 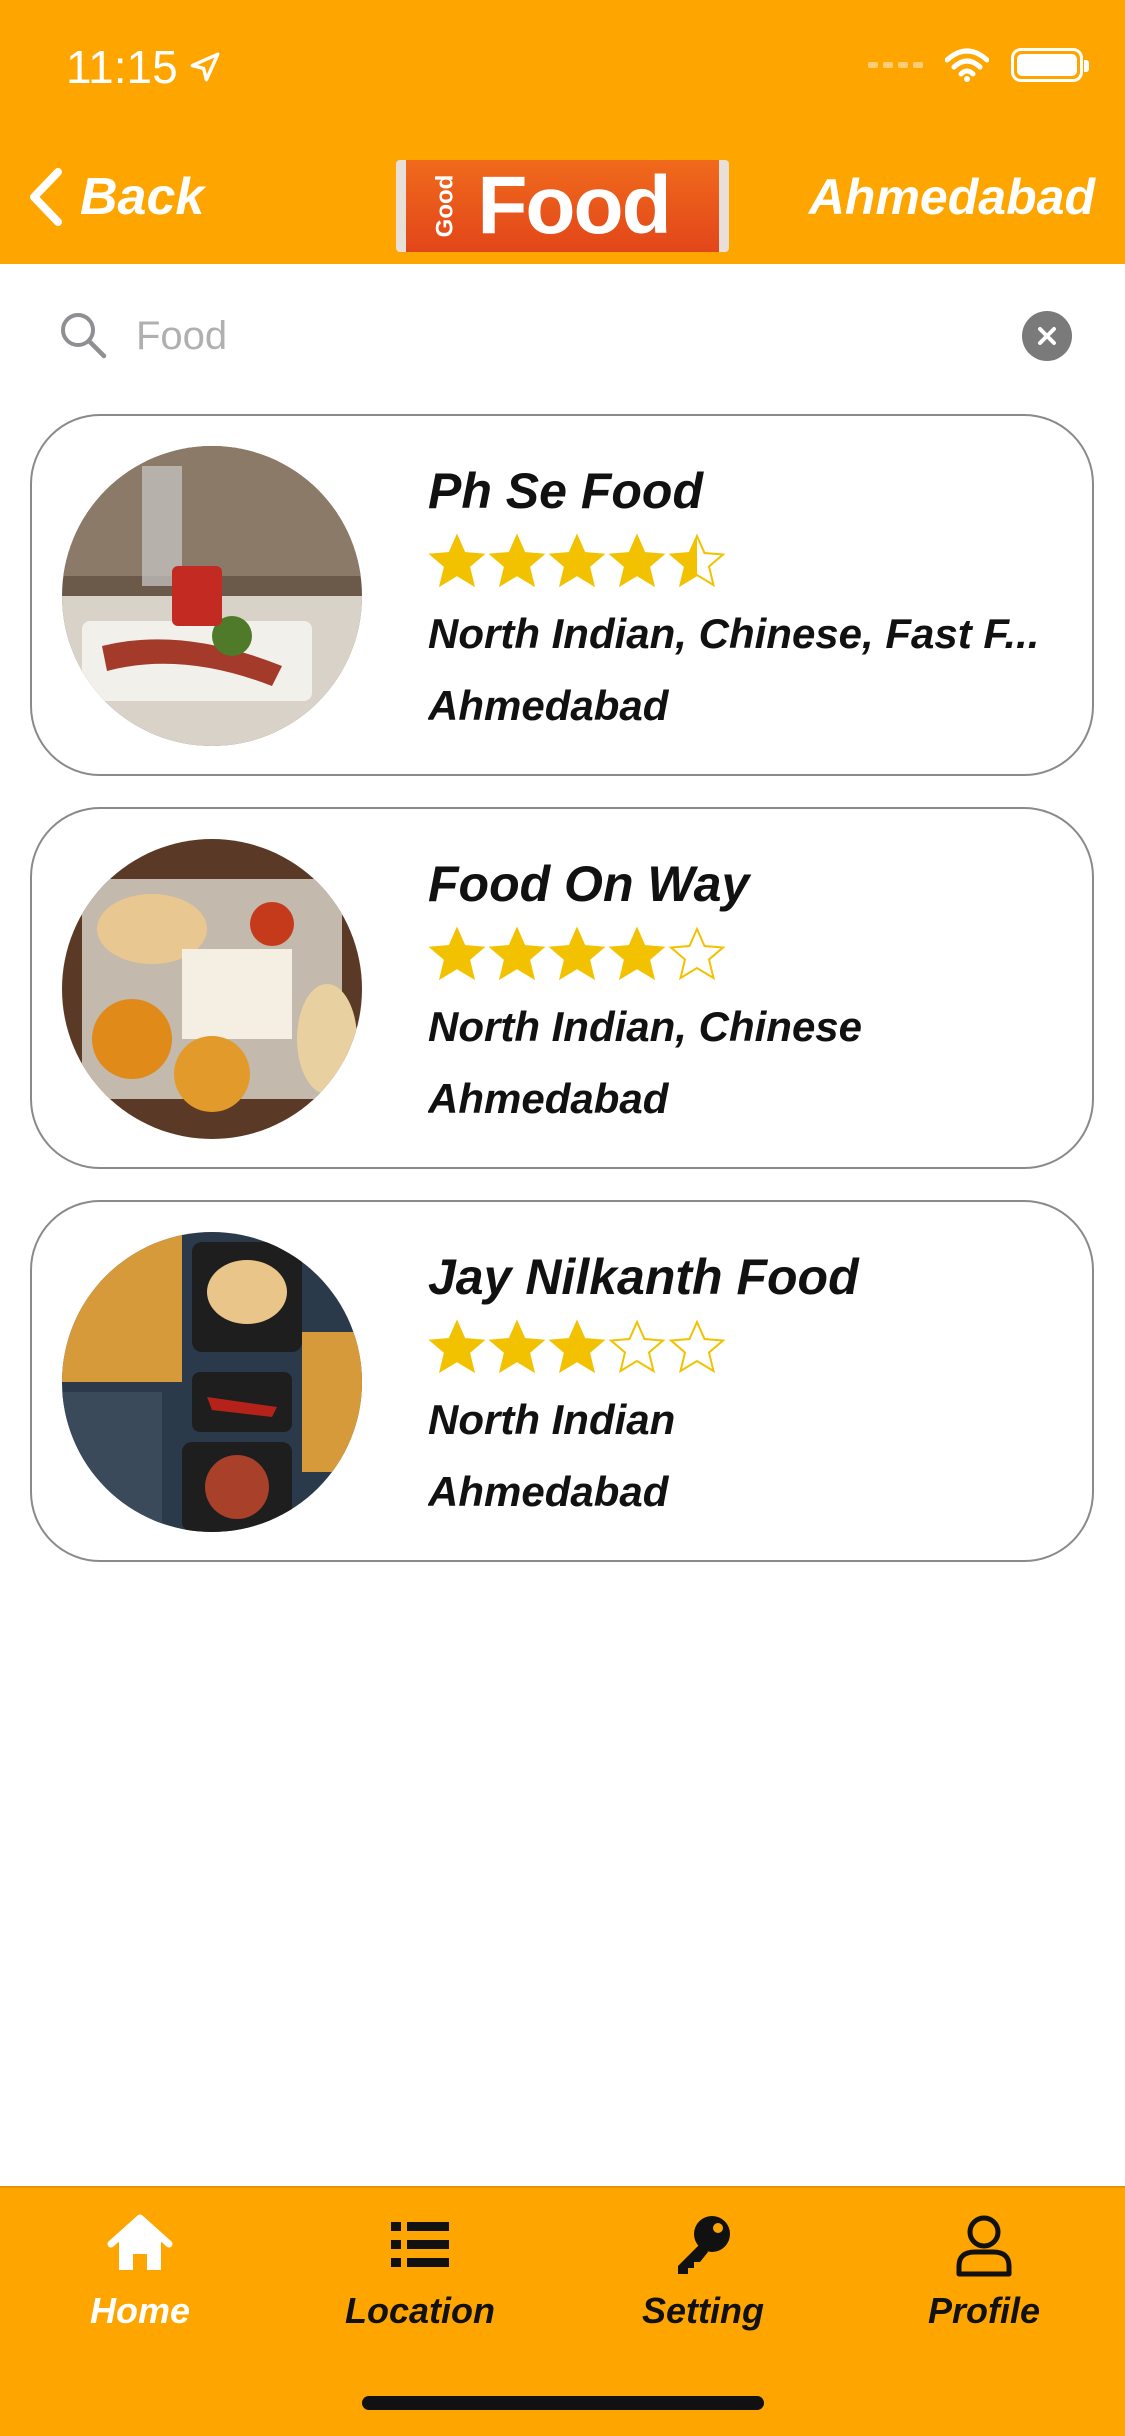 I want to click on restaurant-name: Ph Se Food, so click(x=565, y=491).